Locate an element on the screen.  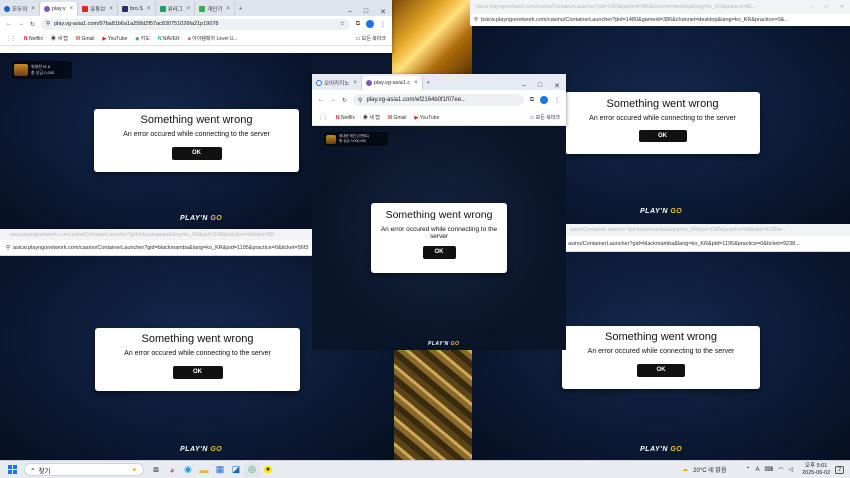
volume-icon: ◁ is located at coordinates (790, 469).